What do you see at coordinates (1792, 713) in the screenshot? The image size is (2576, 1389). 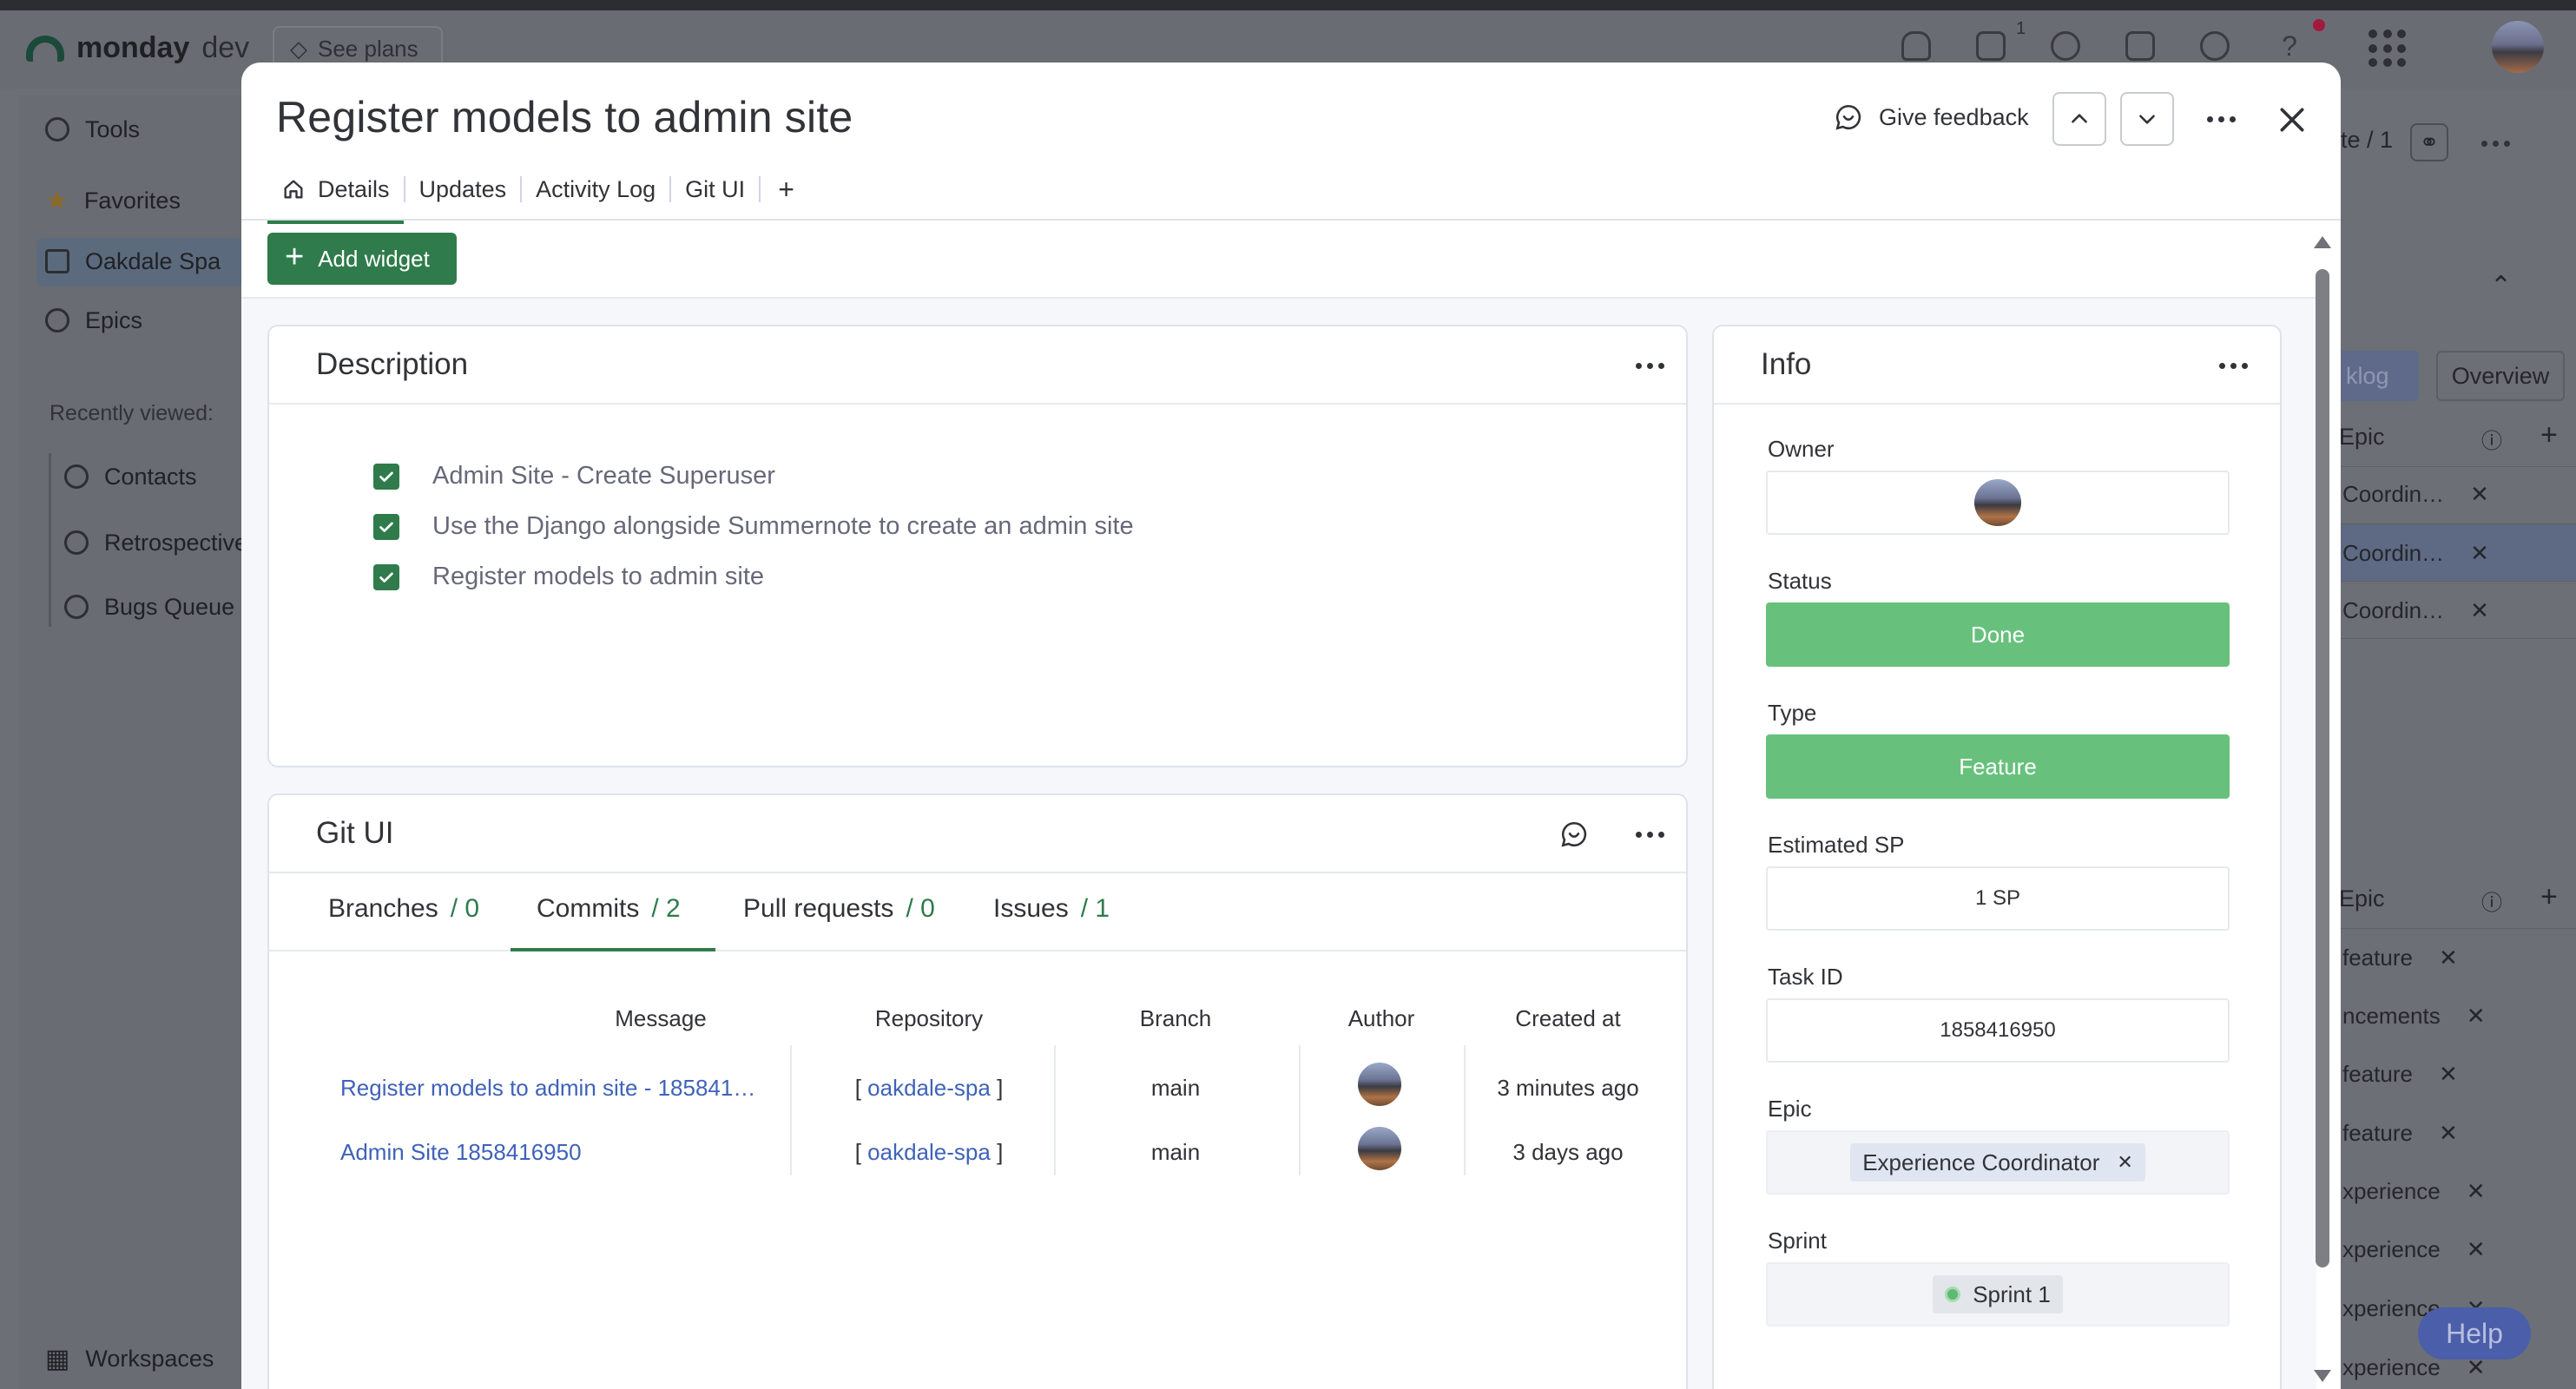 I see `type-label: Type` at bounding box center [1792, 713].